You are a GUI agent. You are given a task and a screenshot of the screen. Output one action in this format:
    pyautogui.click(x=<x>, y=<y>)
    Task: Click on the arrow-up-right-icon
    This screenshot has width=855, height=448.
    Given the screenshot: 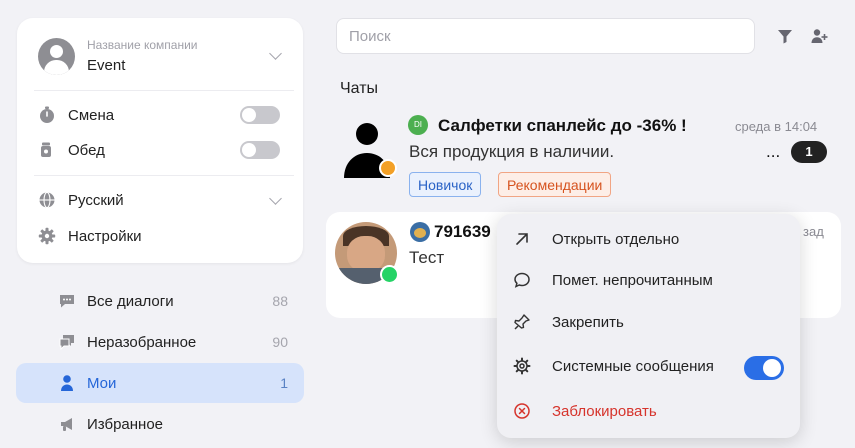 What is the action you would take?
    pyautogui.click(x=522, y=239)
    